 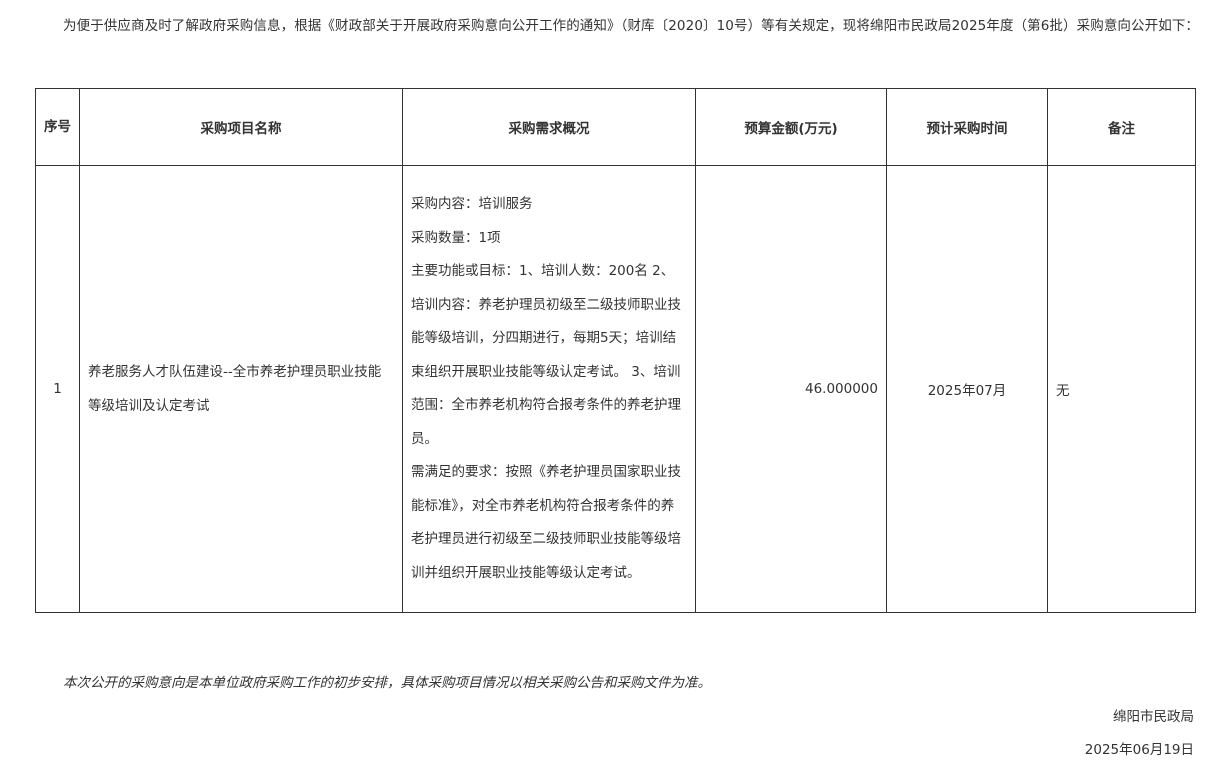 What do you see at coordinates (967, 127) in the screenshot?
I see `header-time: 预计采购时间` at bounding box center [967, 127].